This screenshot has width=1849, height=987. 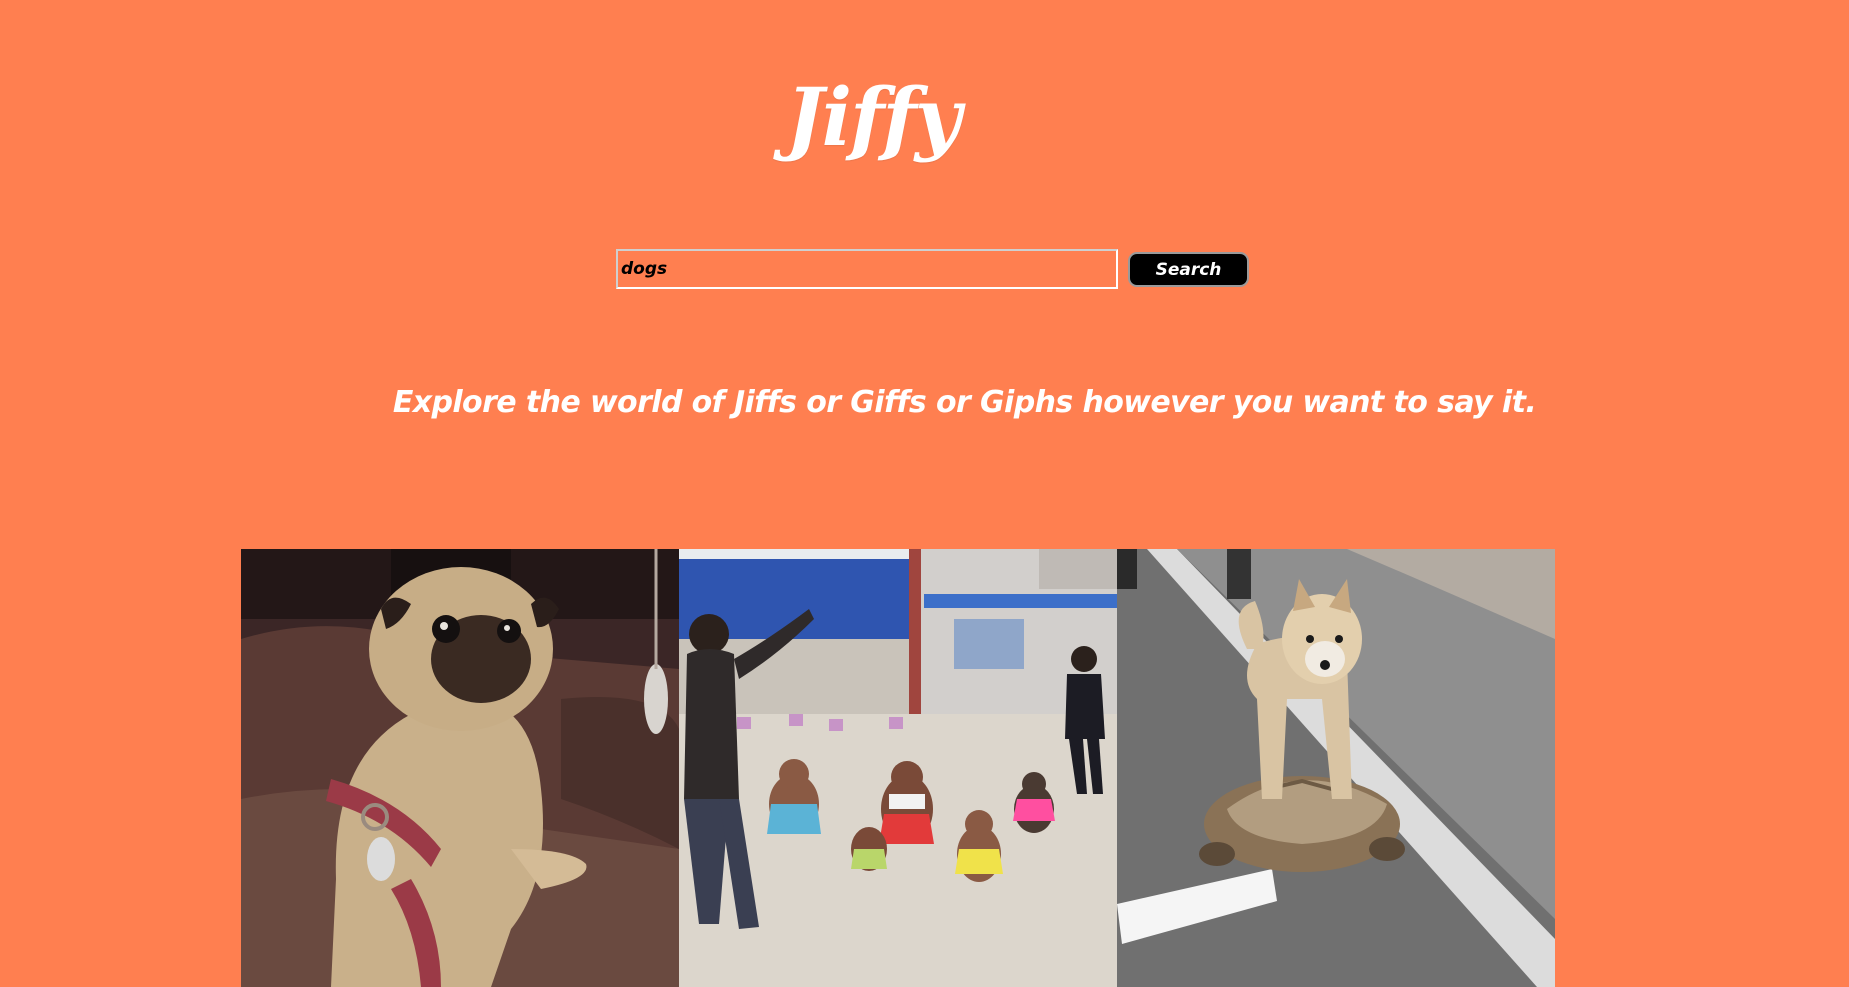 I want to click on gif-item-poodles, so click(x=898, y=768).